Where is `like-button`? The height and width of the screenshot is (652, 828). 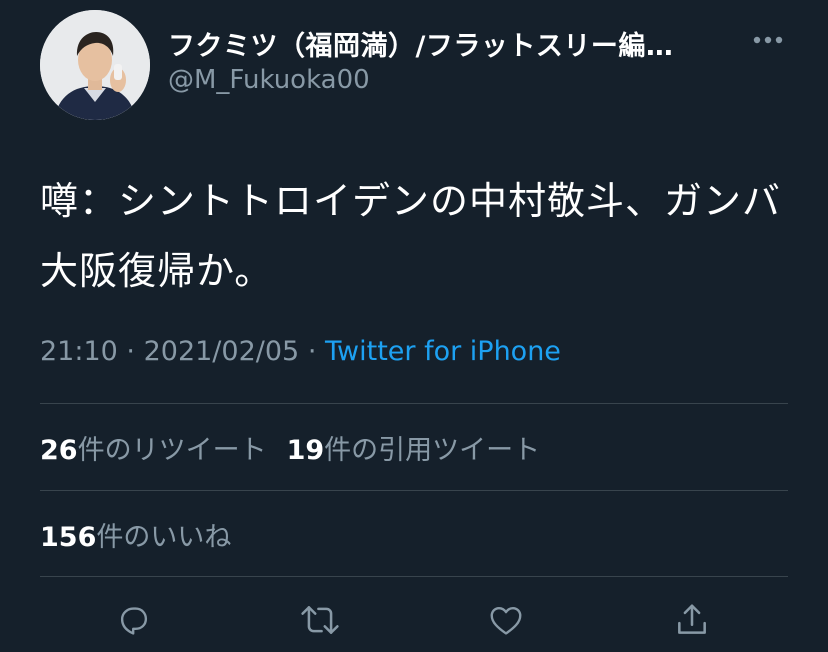
like-button is located at coordinates (506, 620).